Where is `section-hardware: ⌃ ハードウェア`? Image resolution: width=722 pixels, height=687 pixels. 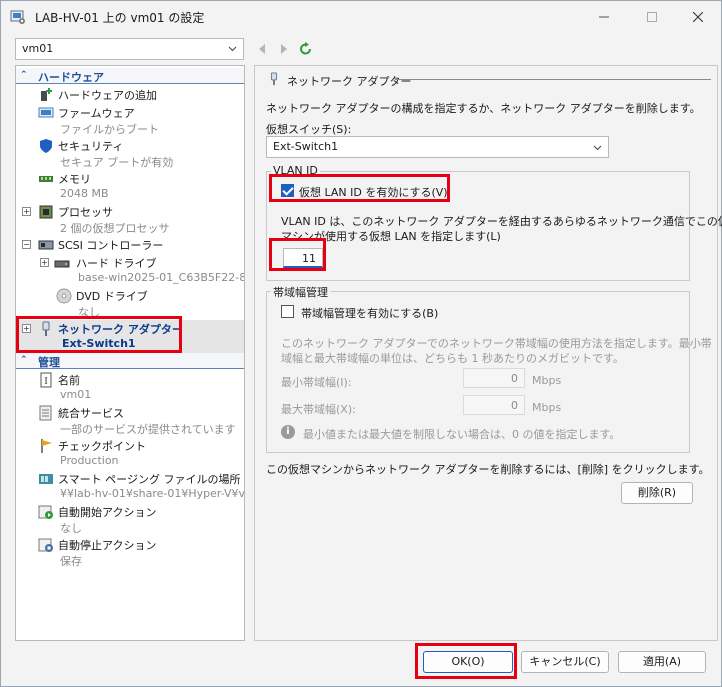
section-hardware: ⌃ ハードウェア is located at coordinates (130, 76).